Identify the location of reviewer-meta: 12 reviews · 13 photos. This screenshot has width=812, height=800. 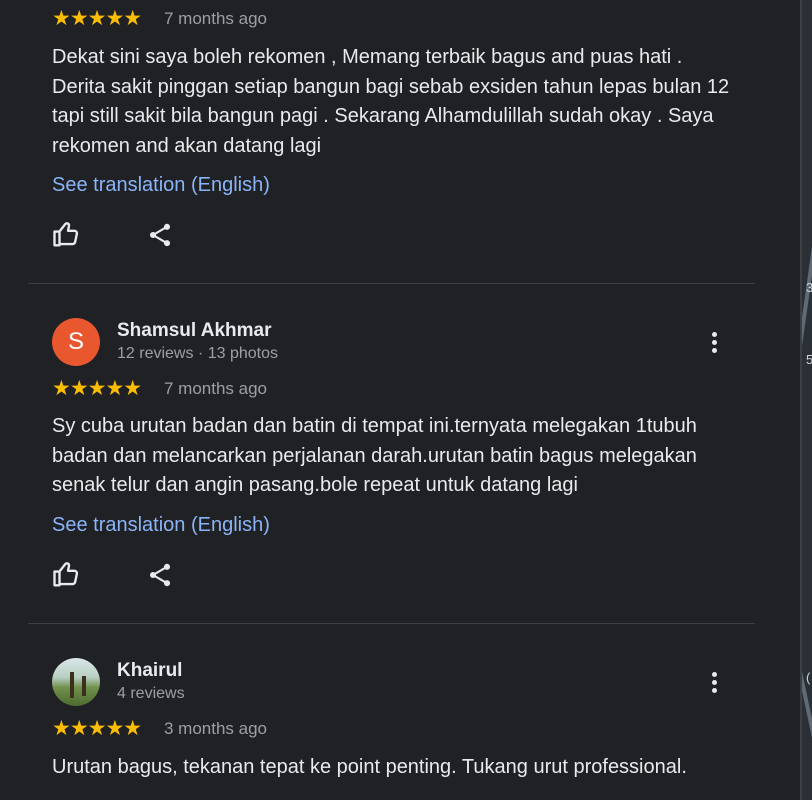
(197, 353).